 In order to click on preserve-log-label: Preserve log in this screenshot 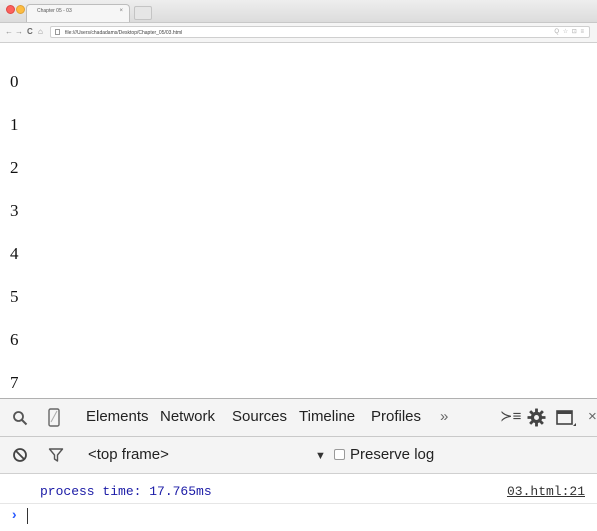, I will do `click(392, 454)`.